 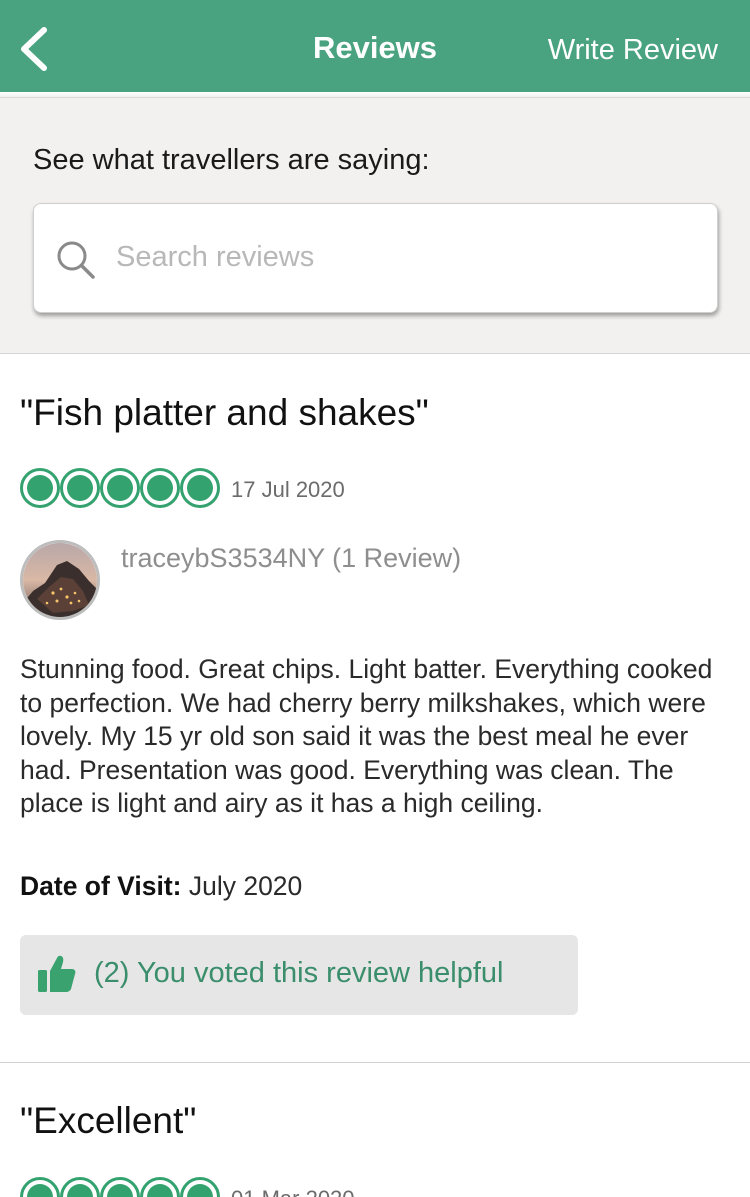 What do you see at coordinates (76, 260) in the screenshot?
I see `search-icon` at bounding box center [76, 260].